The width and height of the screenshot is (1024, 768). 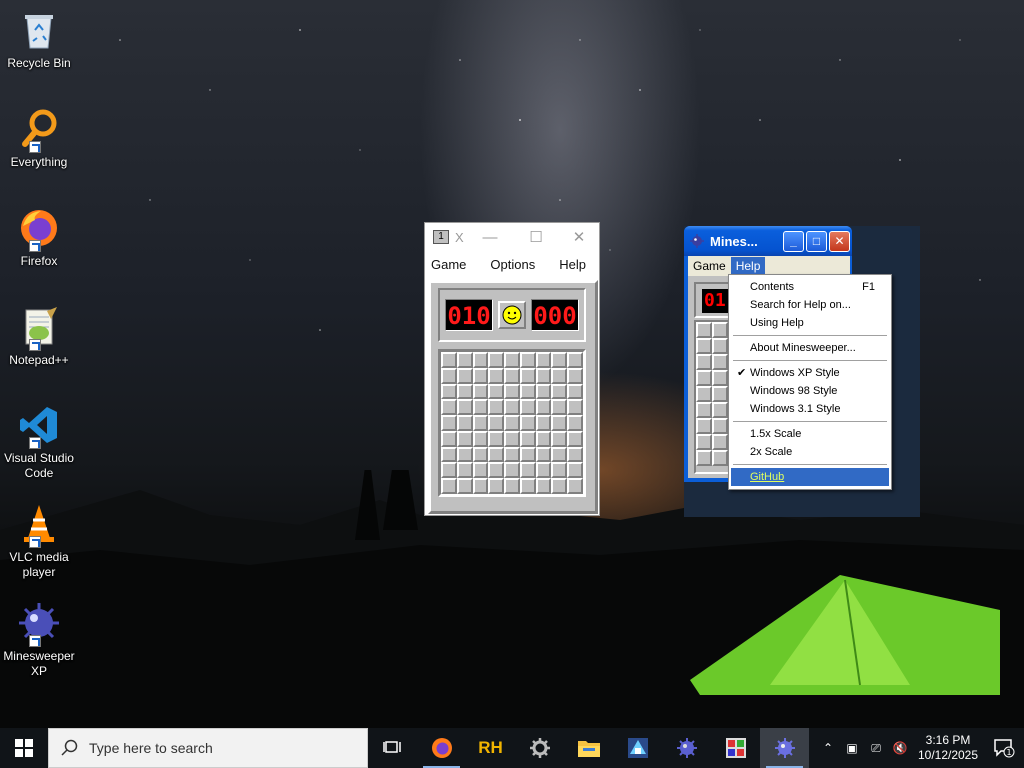 I want to click on title-bar: 1 X — ☐ ✕, so click(x=512, y=237).